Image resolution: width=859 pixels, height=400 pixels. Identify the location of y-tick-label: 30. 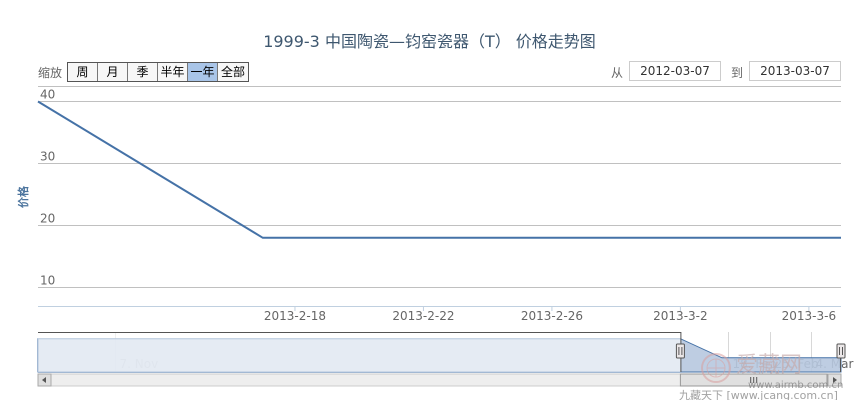
(47, 157).